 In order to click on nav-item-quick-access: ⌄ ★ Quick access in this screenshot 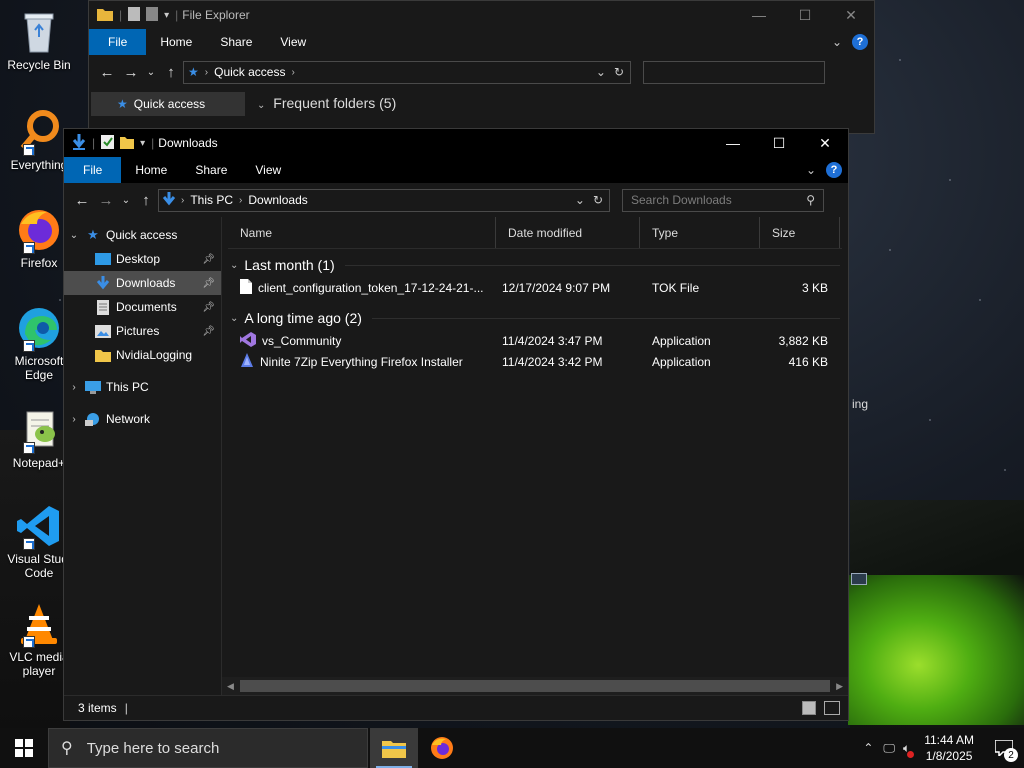, I will do `click(142, 235)`.